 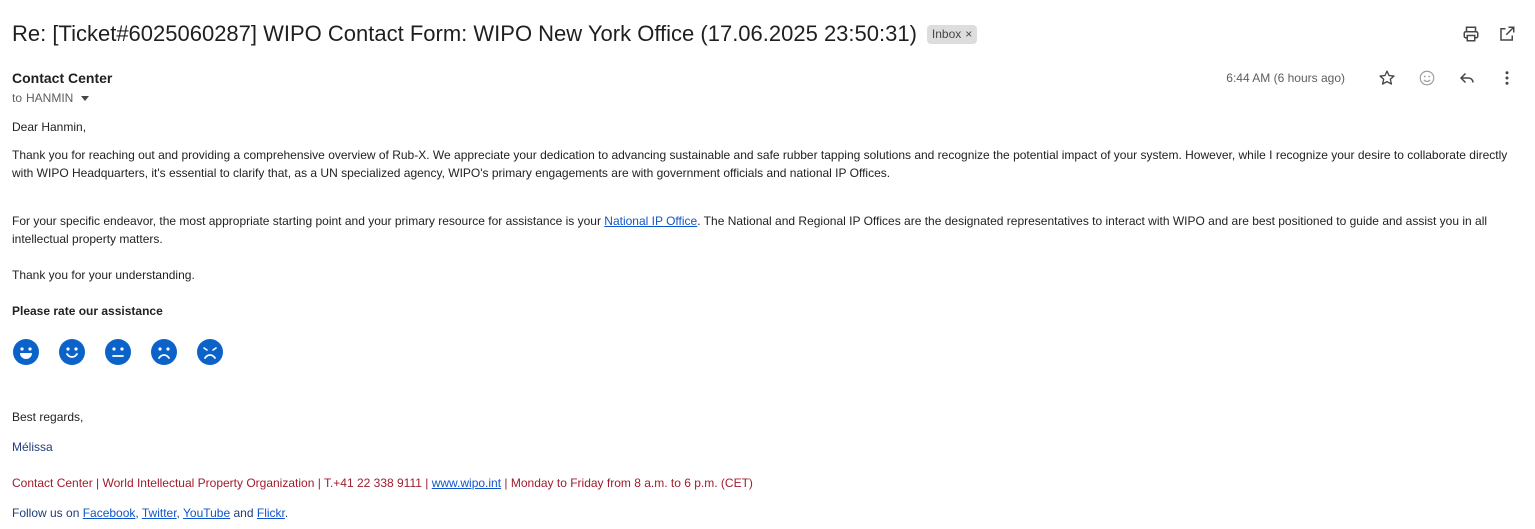 What do you see at coordinates (103, 275) in the screenshot?
I see `thanks-line: Thank you for your understanding.` at bounding box center [103, 275].